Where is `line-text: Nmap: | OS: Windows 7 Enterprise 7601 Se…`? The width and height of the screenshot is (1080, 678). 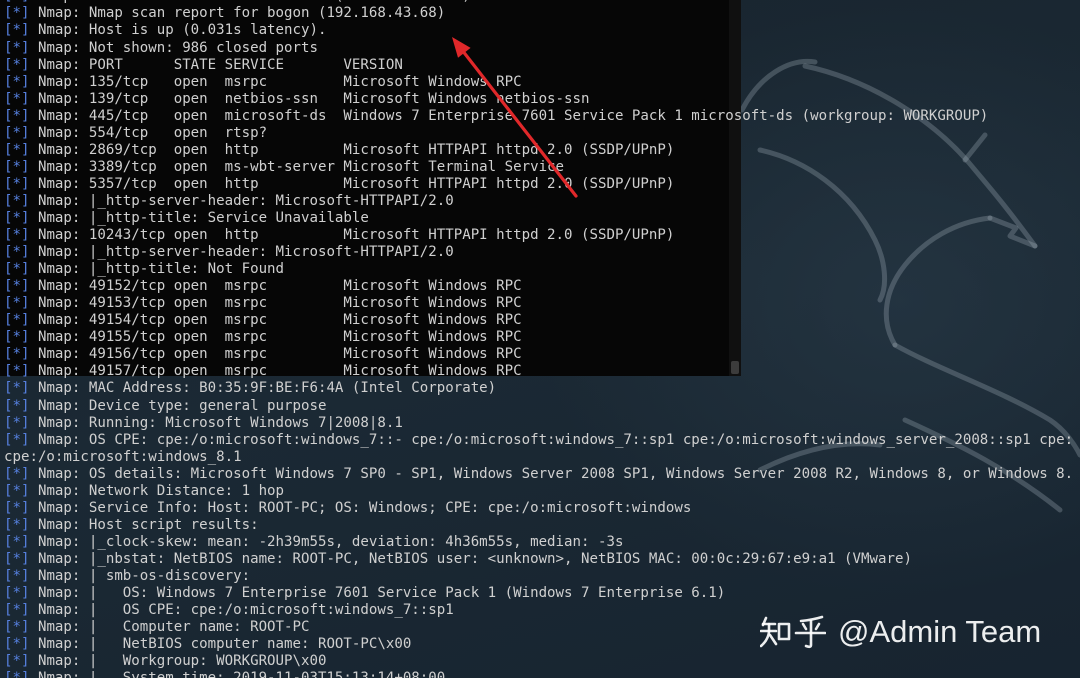 line-text: Nmap: | OS: Windows 7 Enterprise 7601 Se… is located at coordinates (381, 593).